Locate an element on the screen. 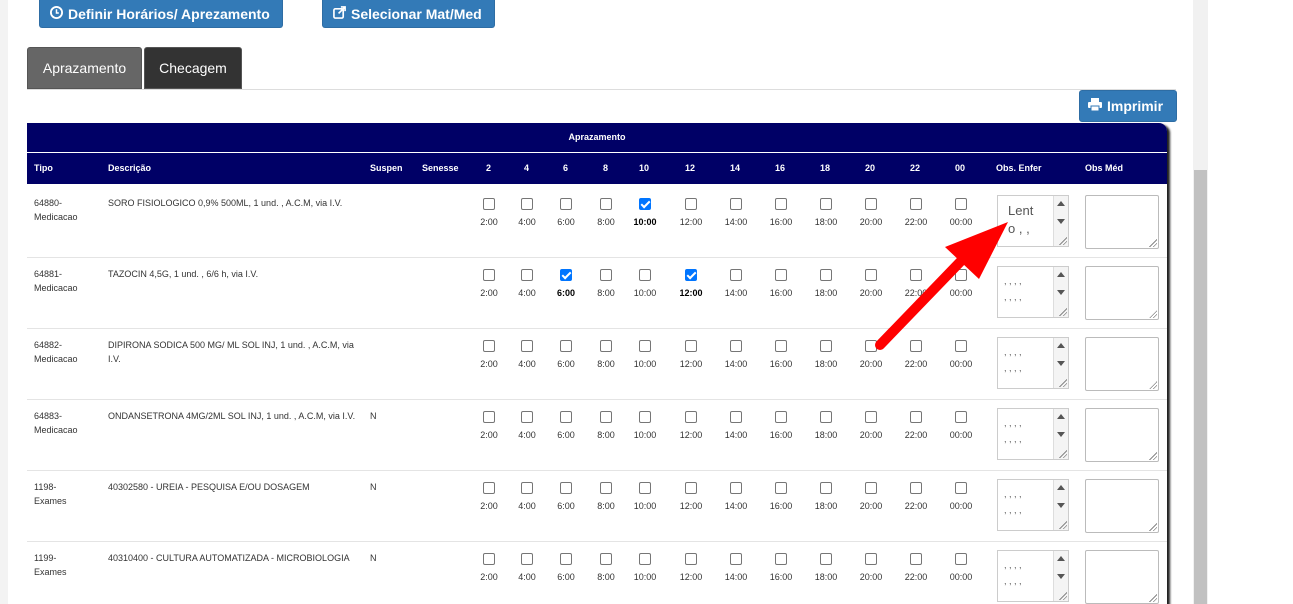 The height and width of the screenshot is (604, 1293). obs-enfer-input: Lent o , , is located at coordinates (1033, 221).